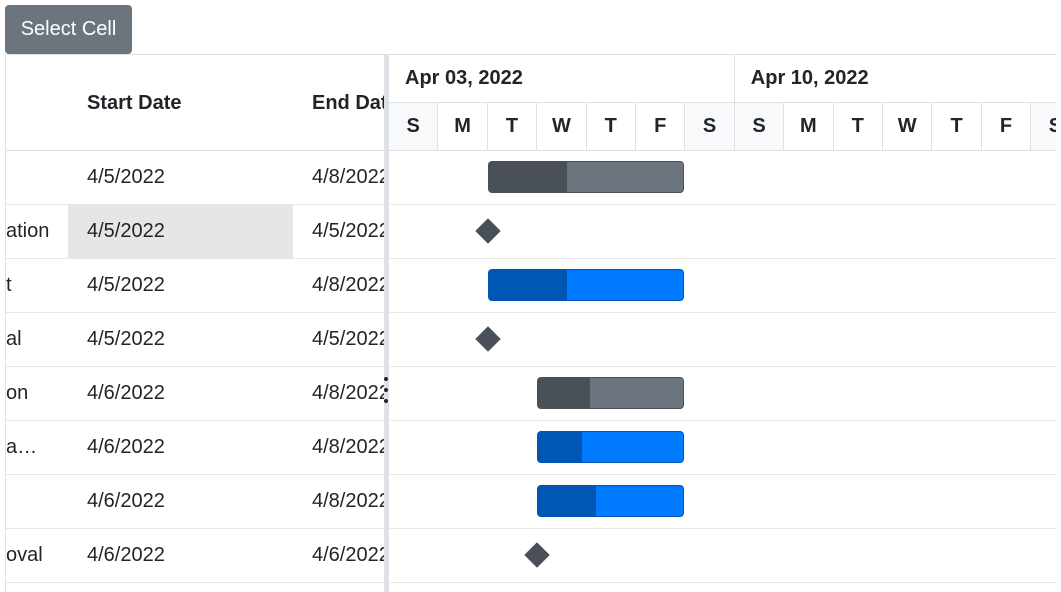 The width and height of the screenshot is (1061, 592). I want to click on table-row: ation 4/5/2022 4/5/2022, so click(195, 232).